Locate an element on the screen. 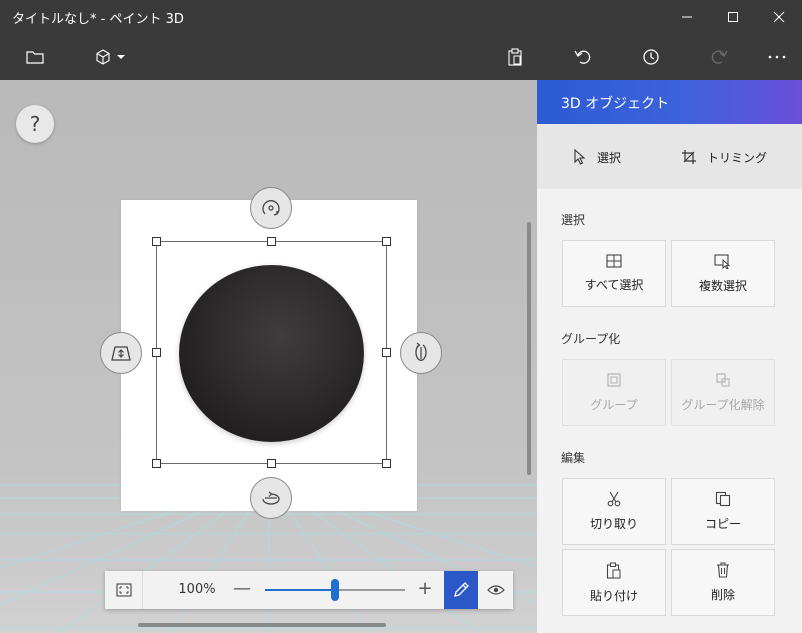 The height and width of the screenshot is (633, 802). fit-to-screen-button is located at coordinates (124, 590).